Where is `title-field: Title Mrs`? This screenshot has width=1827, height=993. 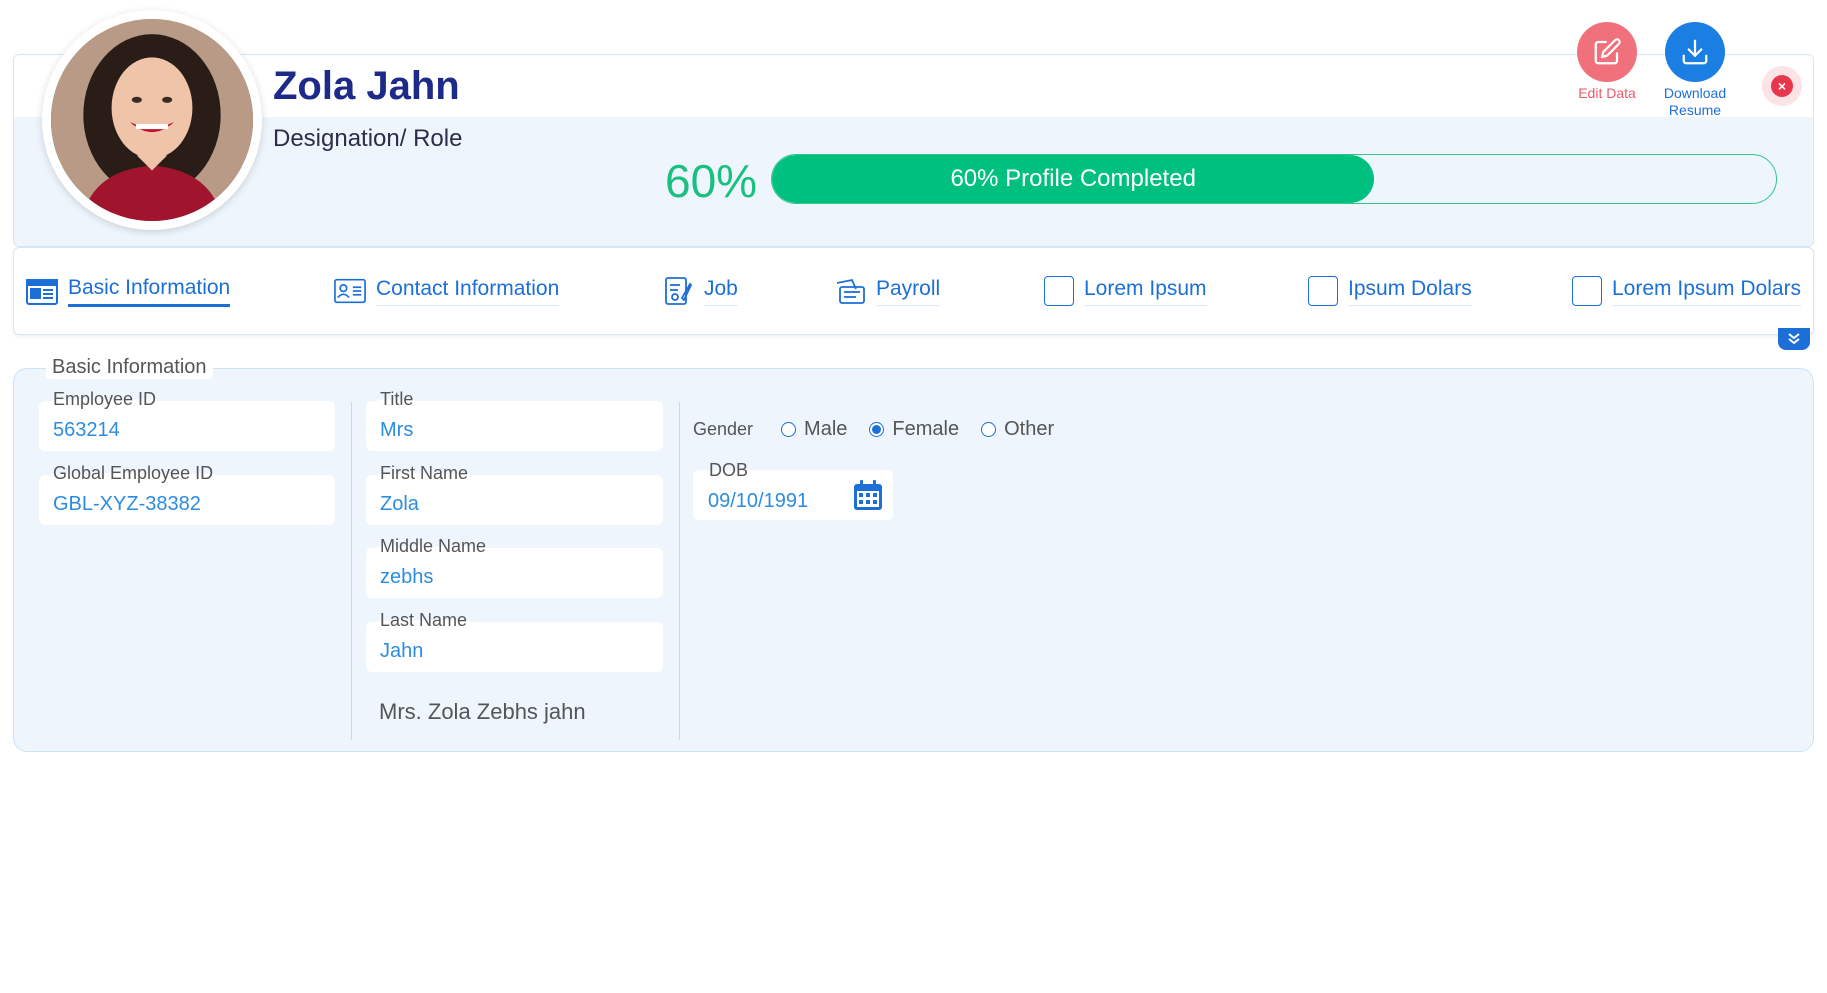 title-field: Title Mrs is located at coordinates (514, 420).